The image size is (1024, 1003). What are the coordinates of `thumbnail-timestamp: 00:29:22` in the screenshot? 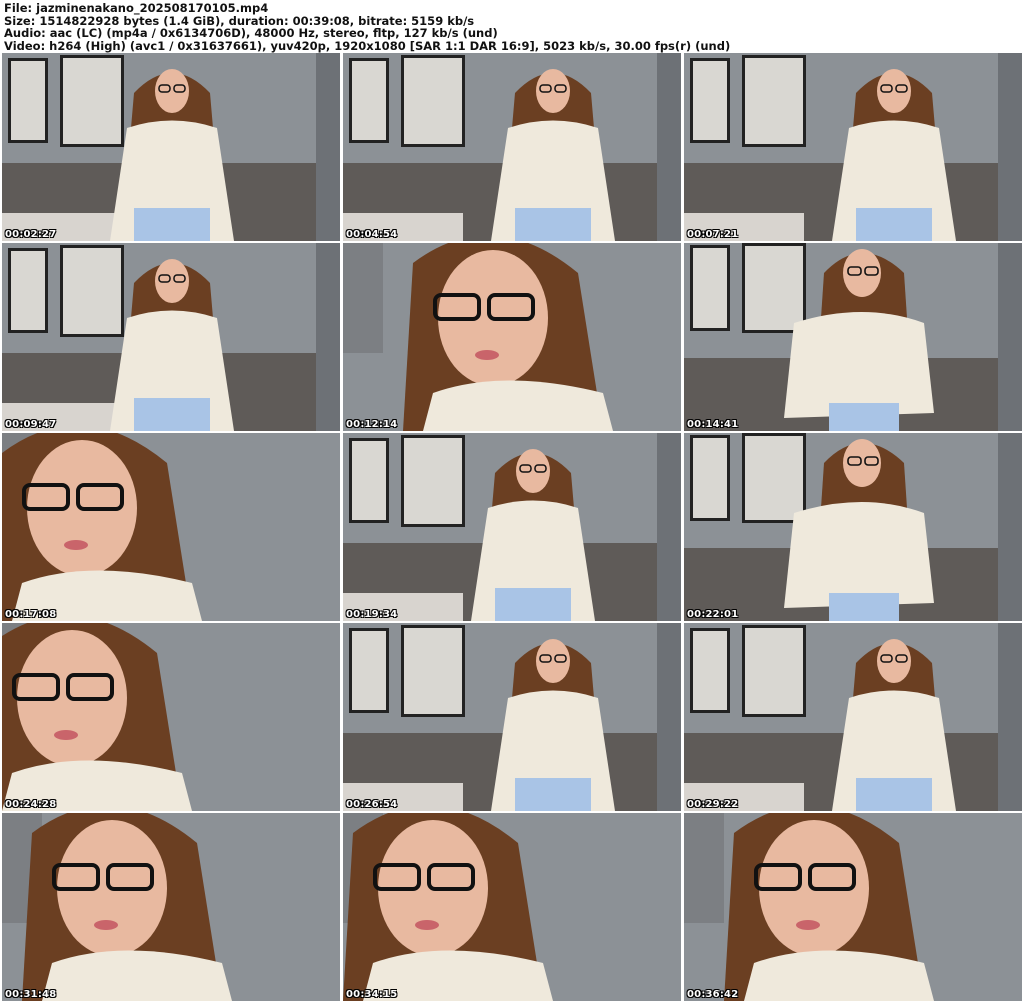 It's located at (713, 804).